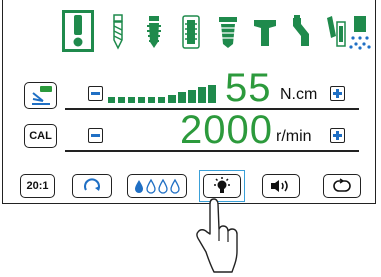 The height and width of the screenshot is (277, 381). Describe the element at coordinates (248, 88) in the screenshot. I see `torque-value: 55` at that location.